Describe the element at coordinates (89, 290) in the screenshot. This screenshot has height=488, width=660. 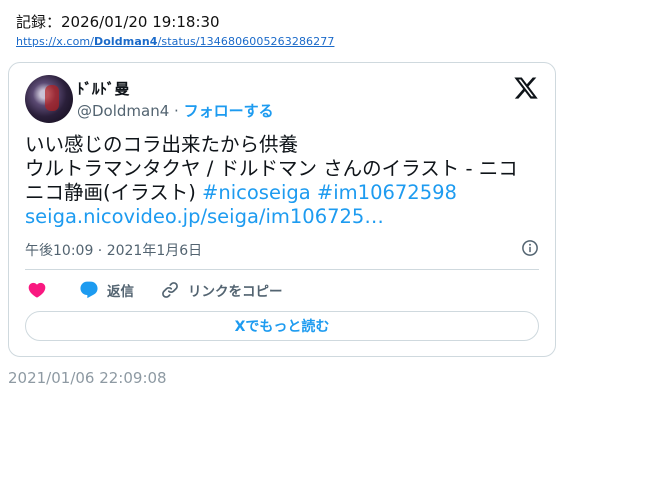
I see `speech-bubble-icon` at that location.